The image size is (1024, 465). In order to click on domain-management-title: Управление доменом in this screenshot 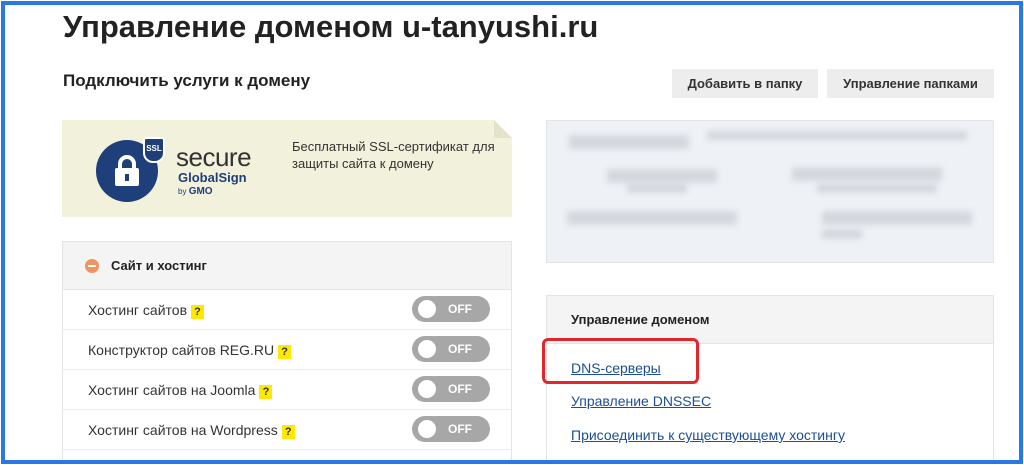, I will do `click(640, 319)`.